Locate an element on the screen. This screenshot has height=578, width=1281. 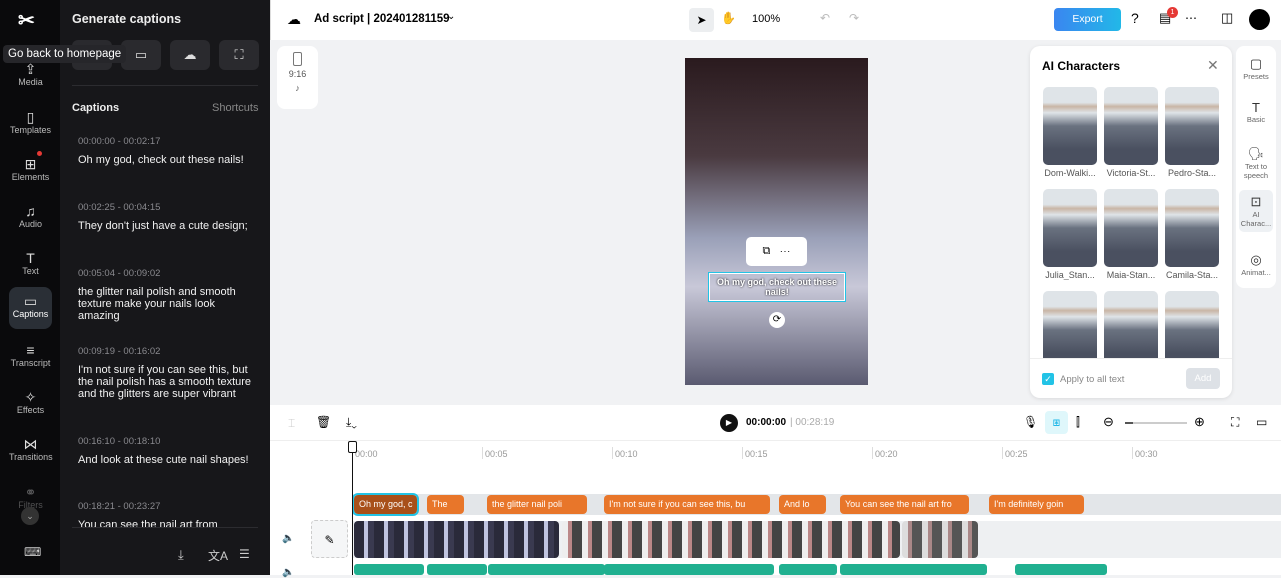
more-chevron-button: ⌄ is located at coordinates (30, 516).